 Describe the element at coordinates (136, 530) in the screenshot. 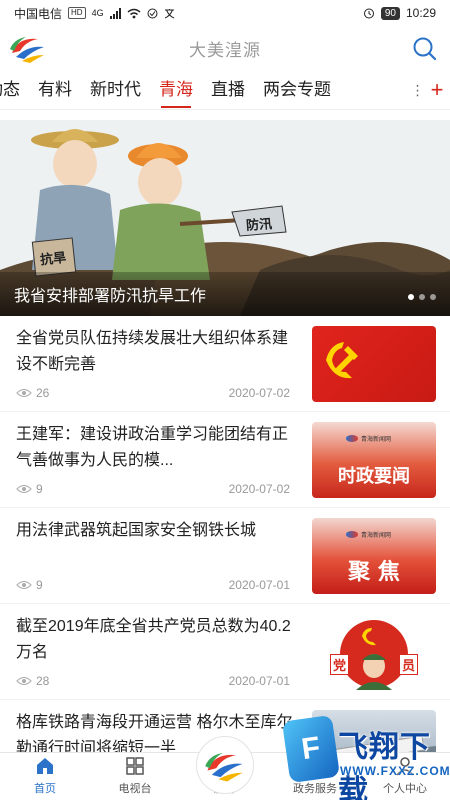

I see `news-title: 用法律武器筑起国家安全钢铁长城` at that location.